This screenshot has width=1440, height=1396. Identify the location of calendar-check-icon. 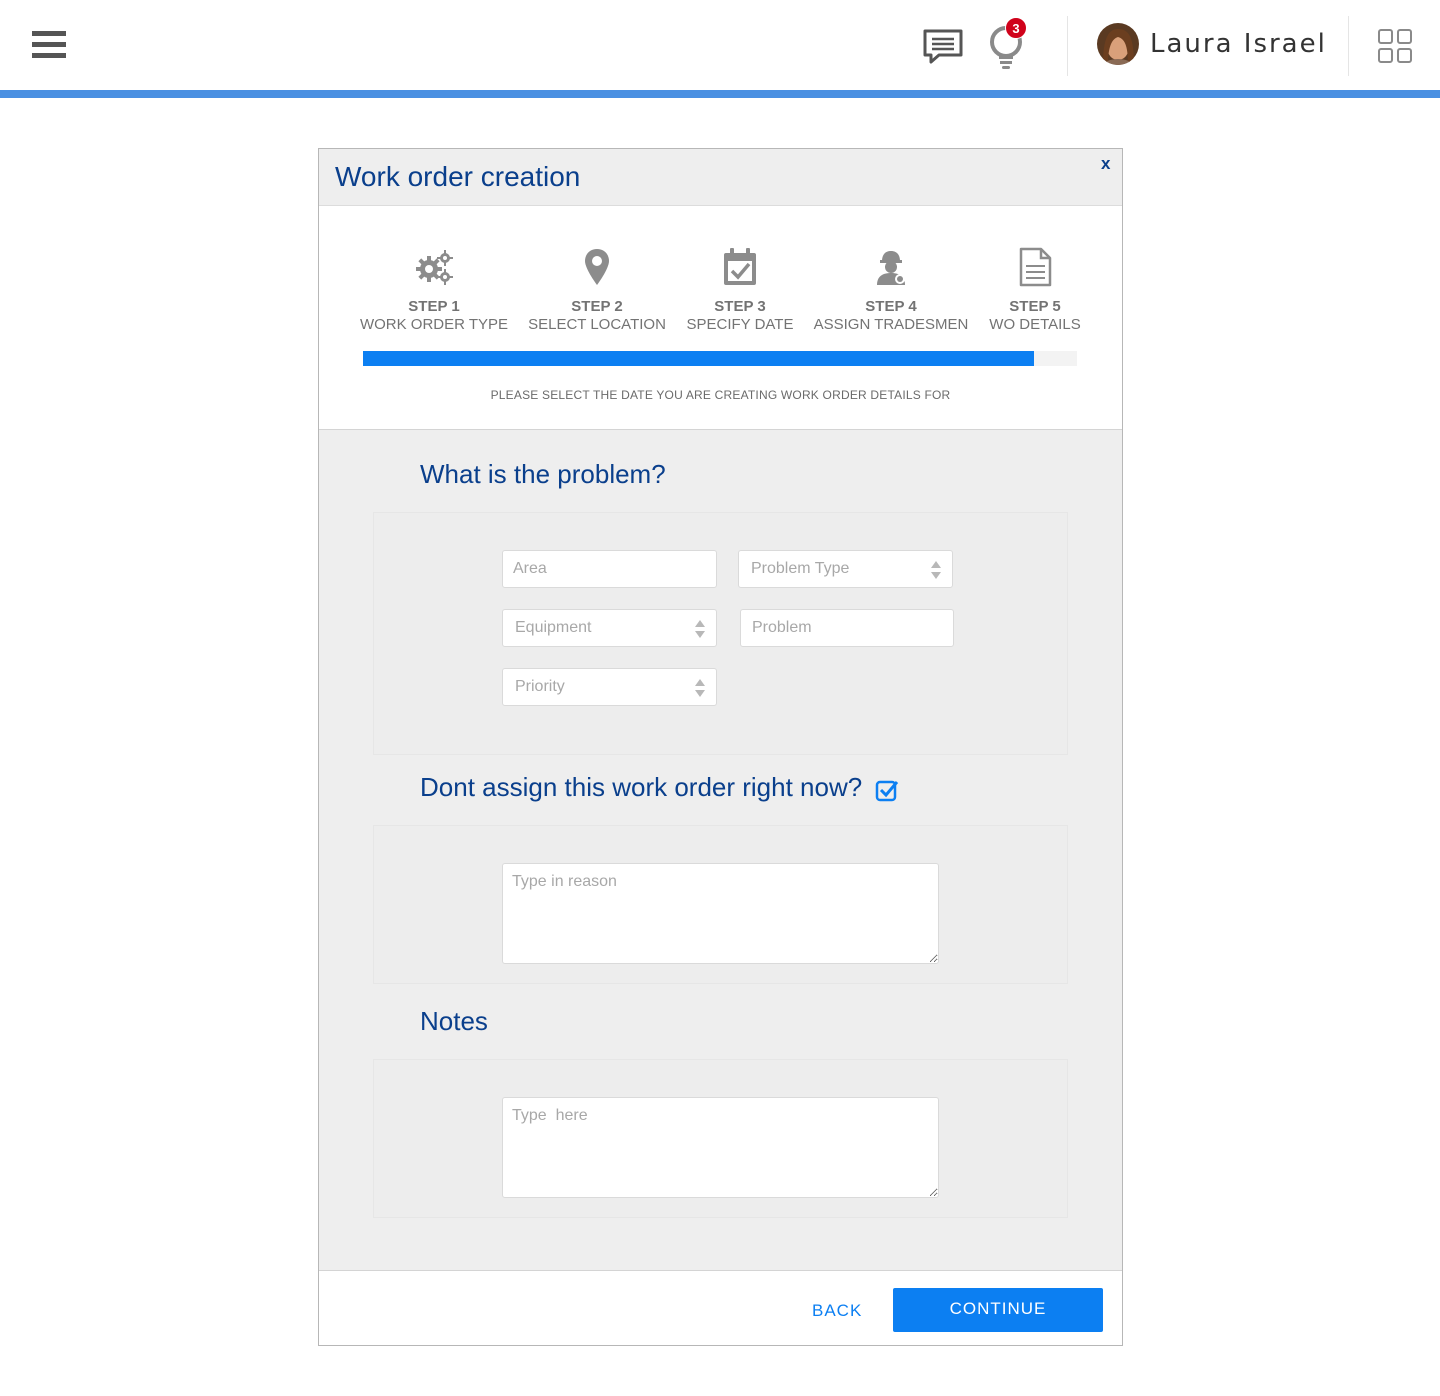
(740, 266).